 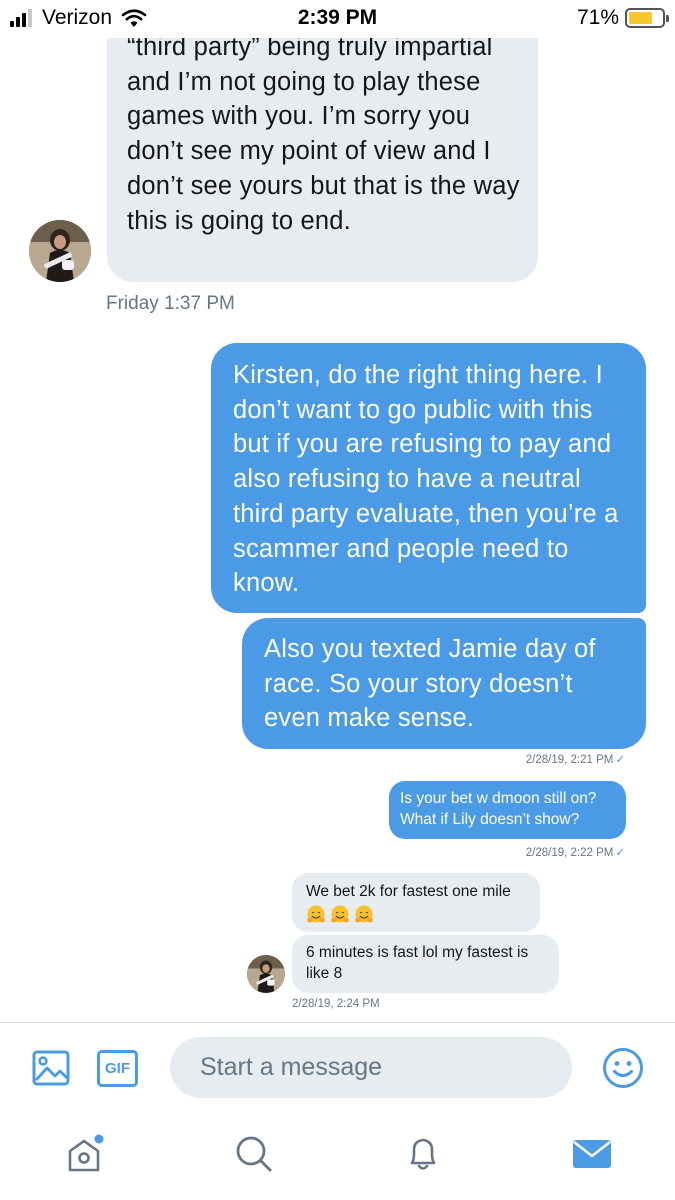 What do you see at coordinates (418, 915) in the screenshot?
I see `emoji-row` at bounding box center [418, 915].